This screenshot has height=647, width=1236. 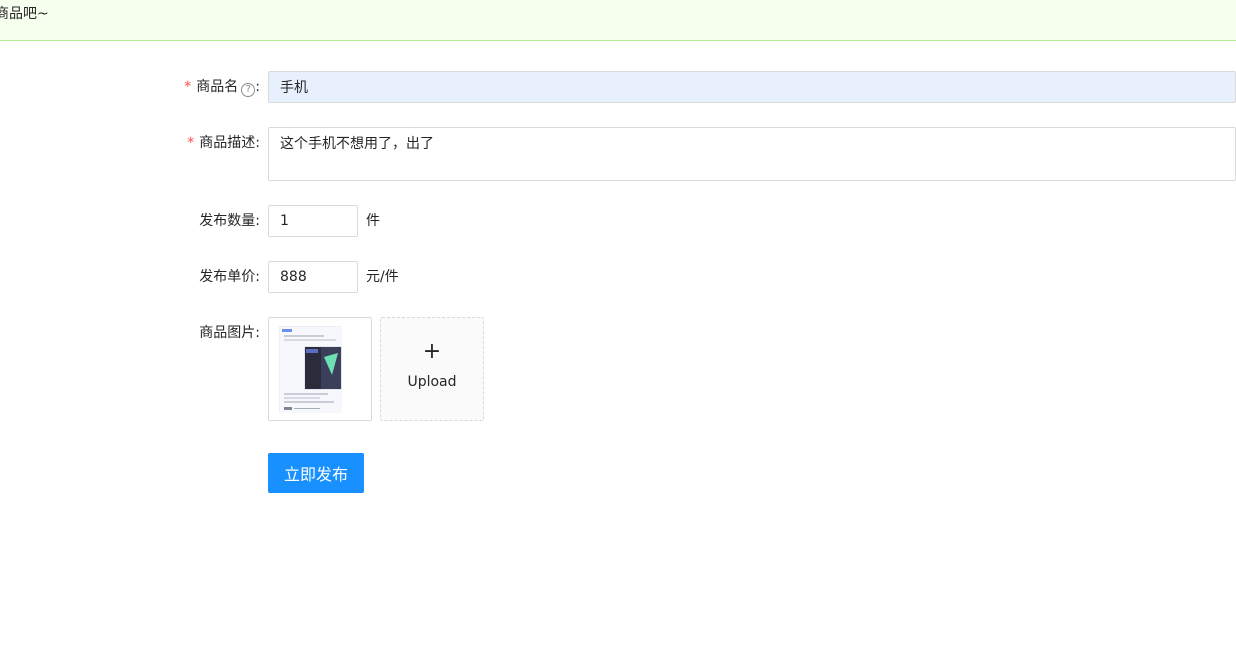 What do you see at coordinates (313, 277) in the screenshot?
I see `price-input` at bounding box center [313, 277].